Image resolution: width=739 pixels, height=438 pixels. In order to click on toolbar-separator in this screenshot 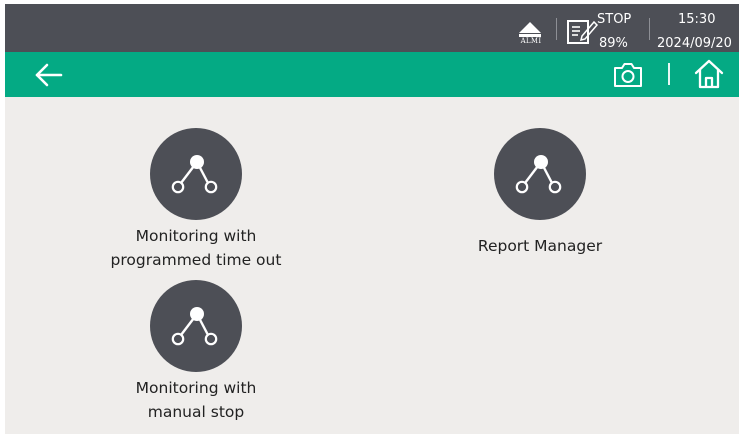, I will do `click(669, 74)`.